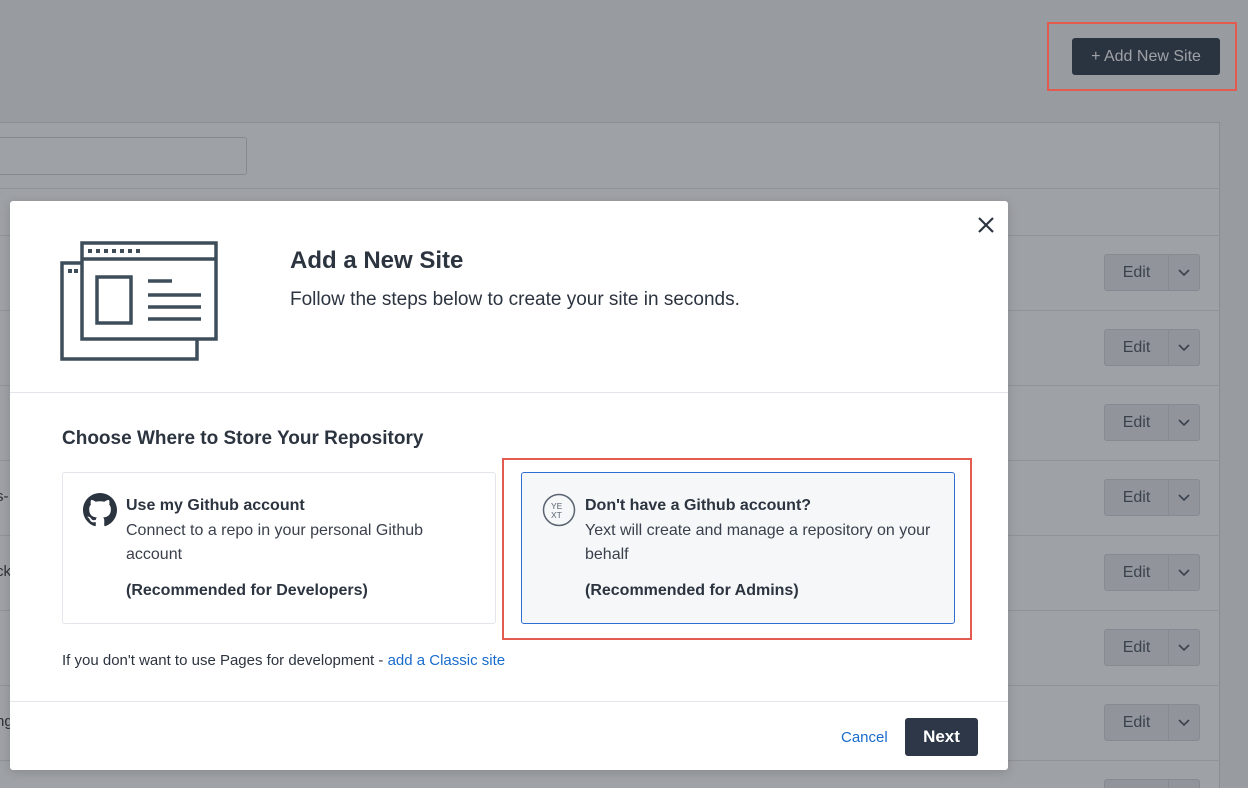  I want to click on option-recommendation: (Recommended for Developers), so click(247, 590).